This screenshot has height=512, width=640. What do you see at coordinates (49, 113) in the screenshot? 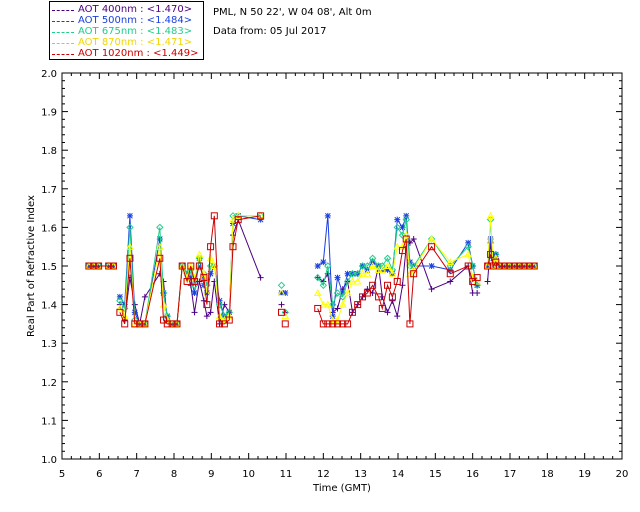
I see `y-tick-label: 1.9` at bounding box center [49, 113].